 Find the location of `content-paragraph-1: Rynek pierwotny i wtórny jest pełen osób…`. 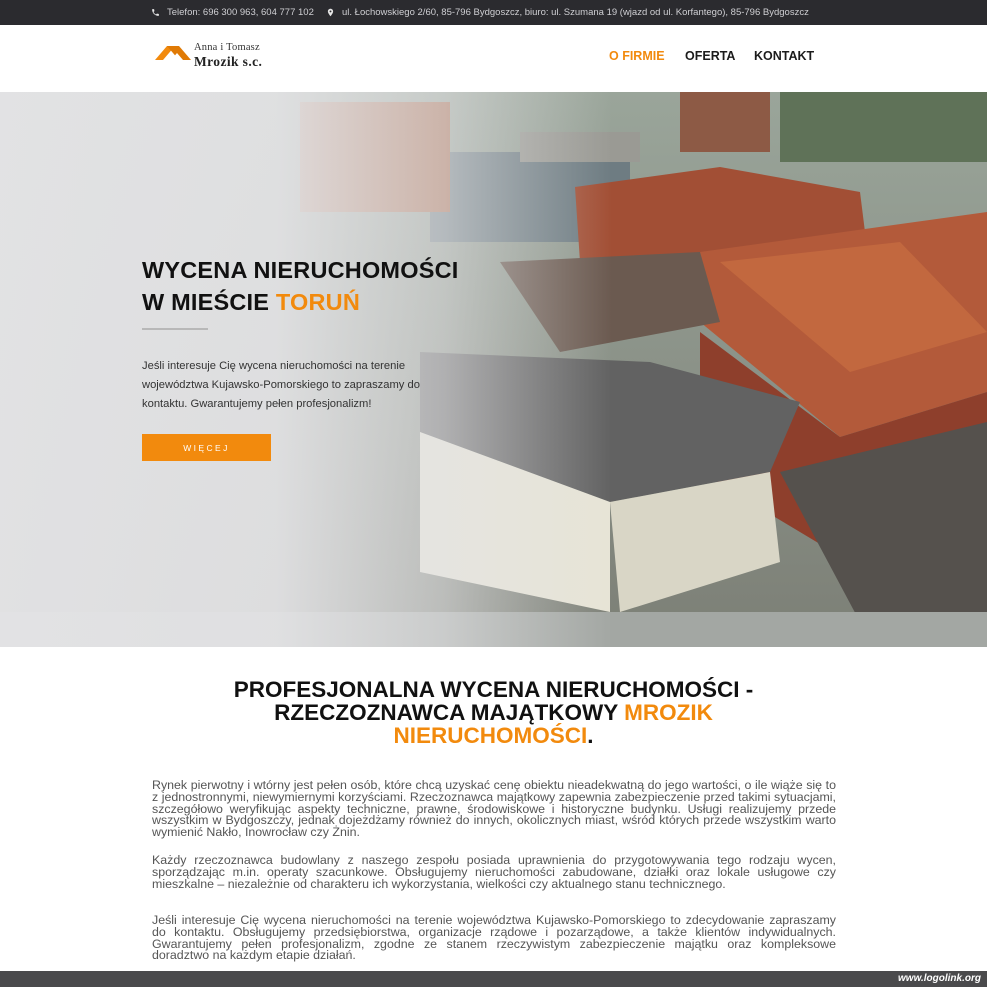

content-paragraph-1: Rynek pierwotny i wtórny jest pełen osób… is located at coordinates (494, 809).